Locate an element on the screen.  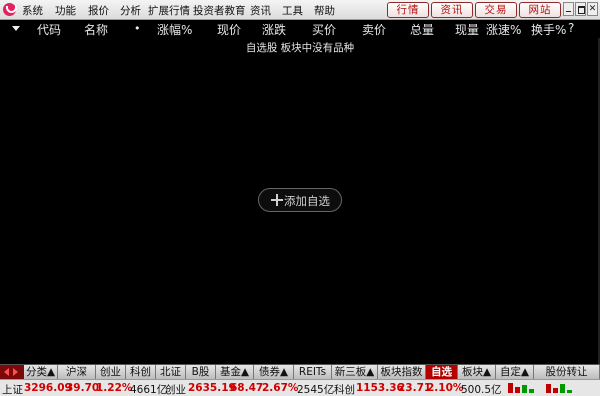
menu-analysis: 分析 is located at coordinates (130, 10).